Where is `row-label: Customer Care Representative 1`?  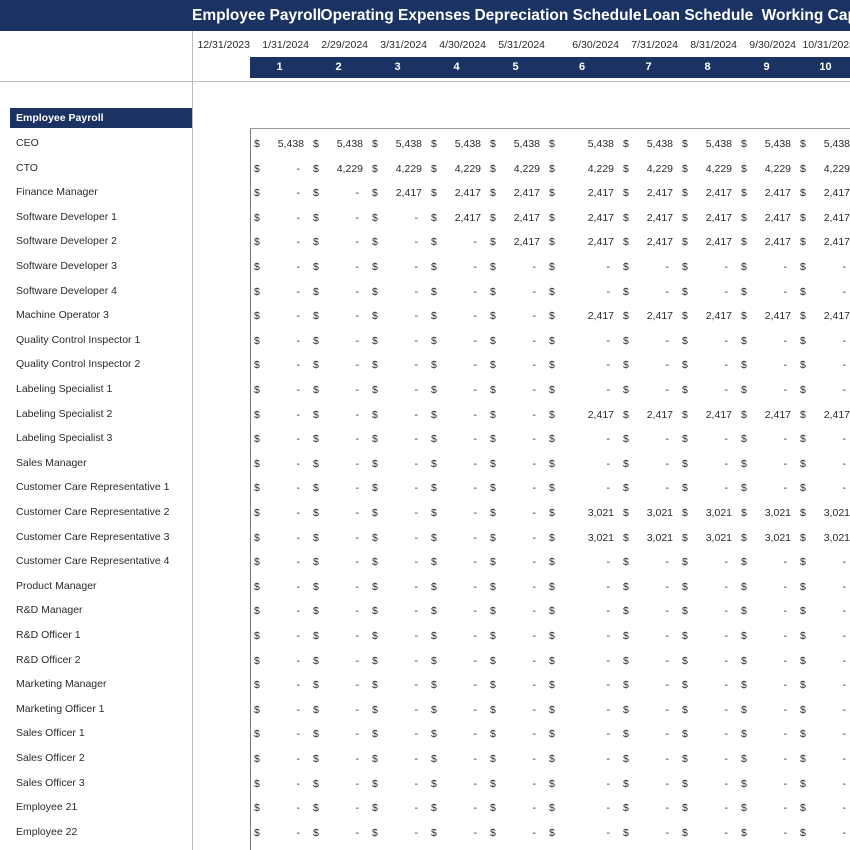 row-label: Customer Care Representative 1 is located at coordinates (93, 487).